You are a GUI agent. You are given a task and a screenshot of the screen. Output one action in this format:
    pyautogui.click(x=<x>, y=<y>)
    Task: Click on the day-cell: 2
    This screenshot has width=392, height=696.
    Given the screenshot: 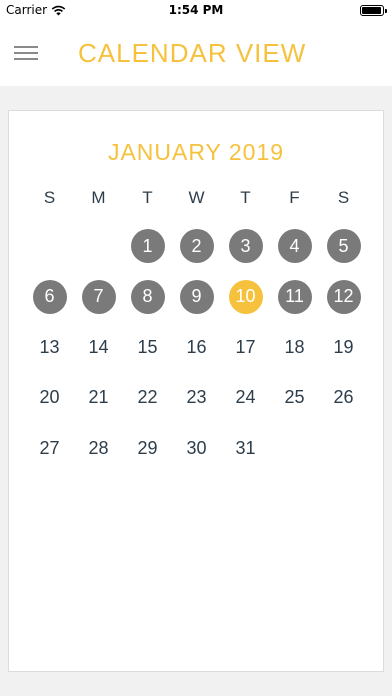 What is the action you would take?
    pyautogui.click(x=196, y=246)
    